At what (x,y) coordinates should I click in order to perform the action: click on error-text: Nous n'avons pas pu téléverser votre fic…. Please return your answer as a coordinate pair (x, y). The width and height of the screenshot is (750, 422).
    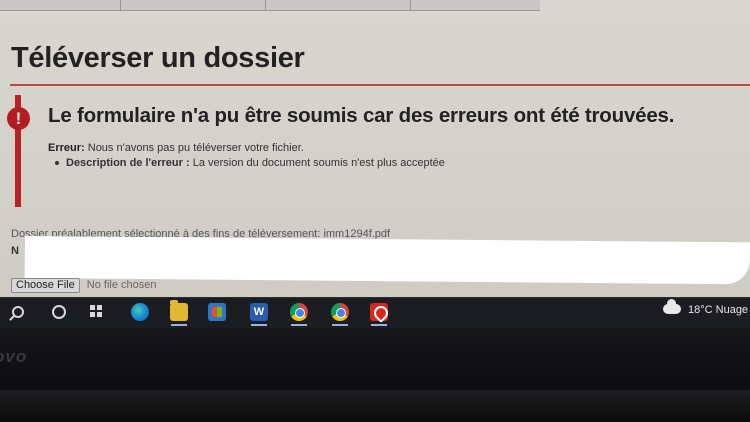
    Looking at the image, I should click on (195, 148).